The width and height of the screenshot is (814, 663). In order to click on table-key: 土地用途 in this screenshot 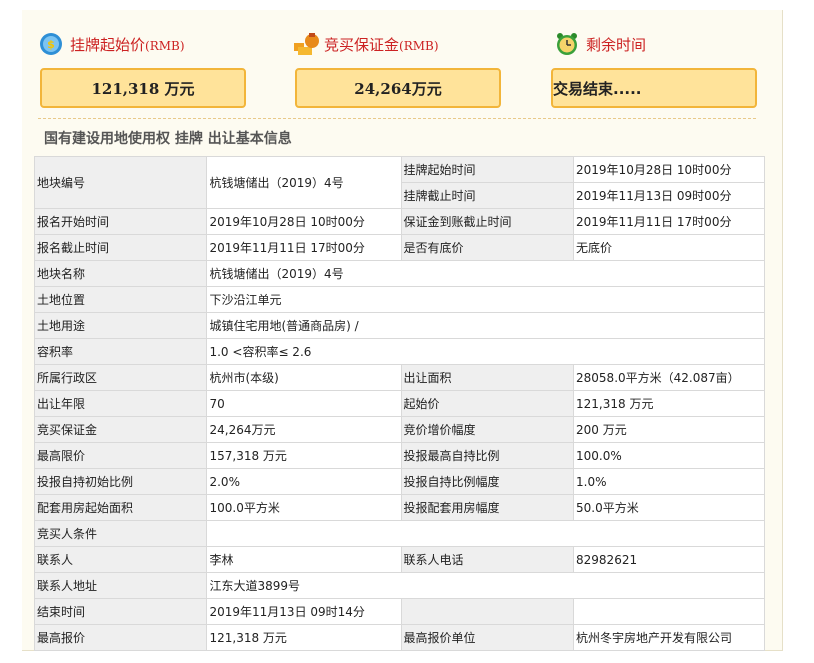, I will do `click(120, 325)`.